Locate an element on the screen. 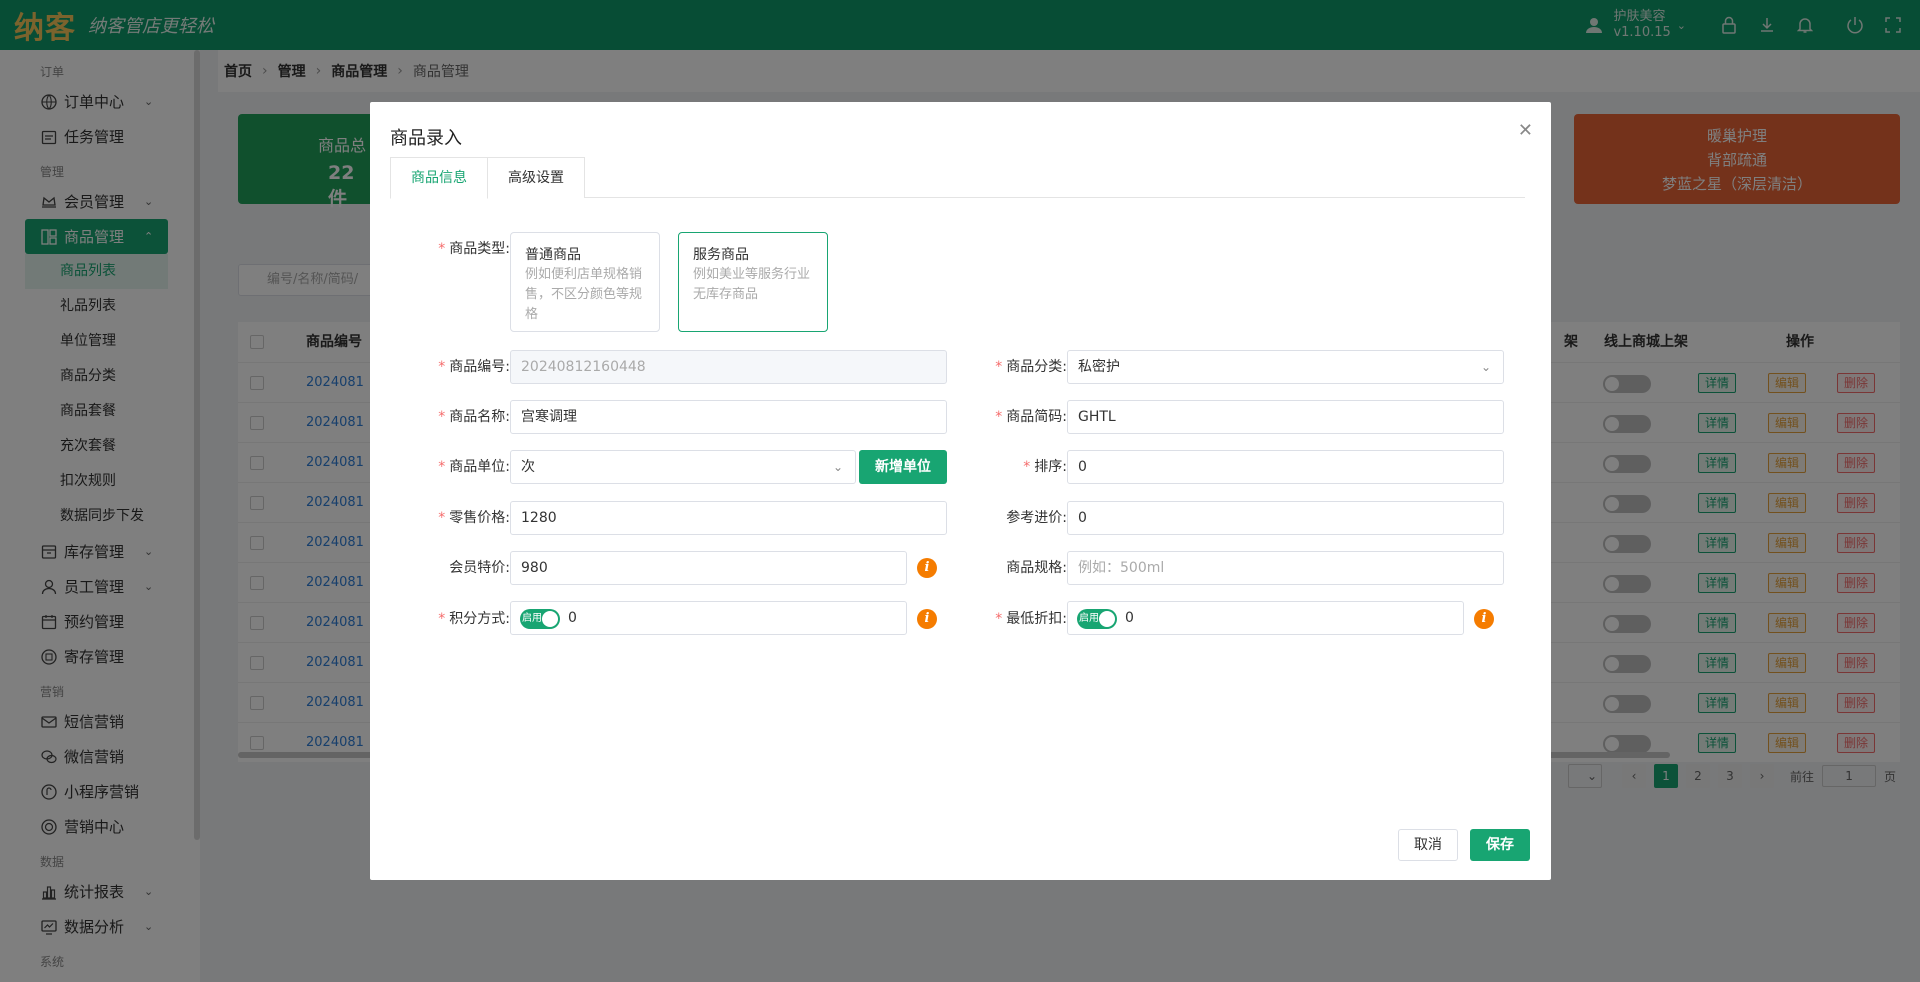 Image resolution: width=1920 pixels, height=982 pixels. category-label: * 商品分类: is located at coordinates (1031, 367).